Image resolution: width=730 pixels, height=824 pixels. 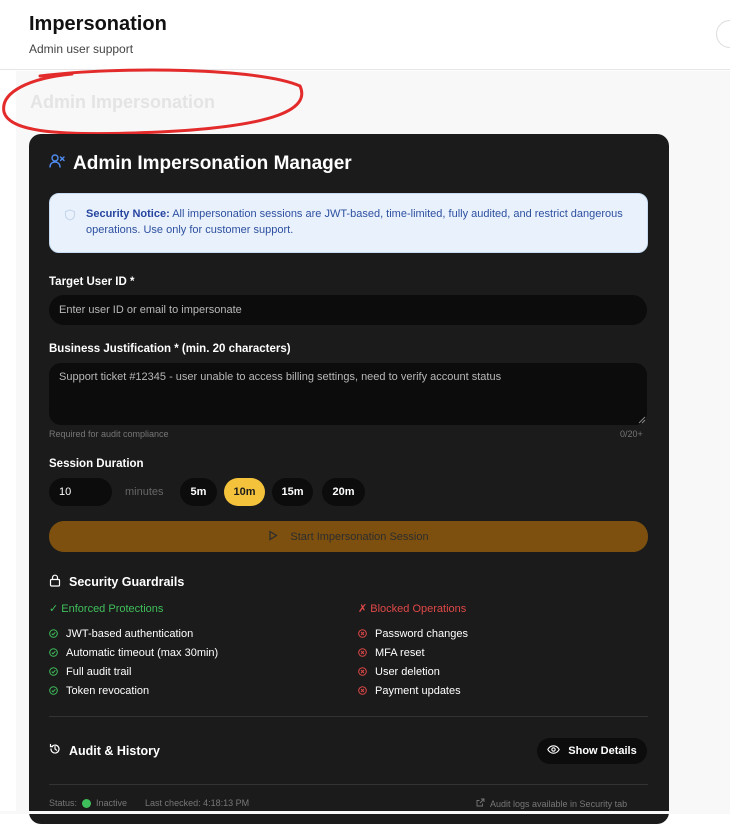 I want to click on resize-handle-icon, so click(x=642, y=420).